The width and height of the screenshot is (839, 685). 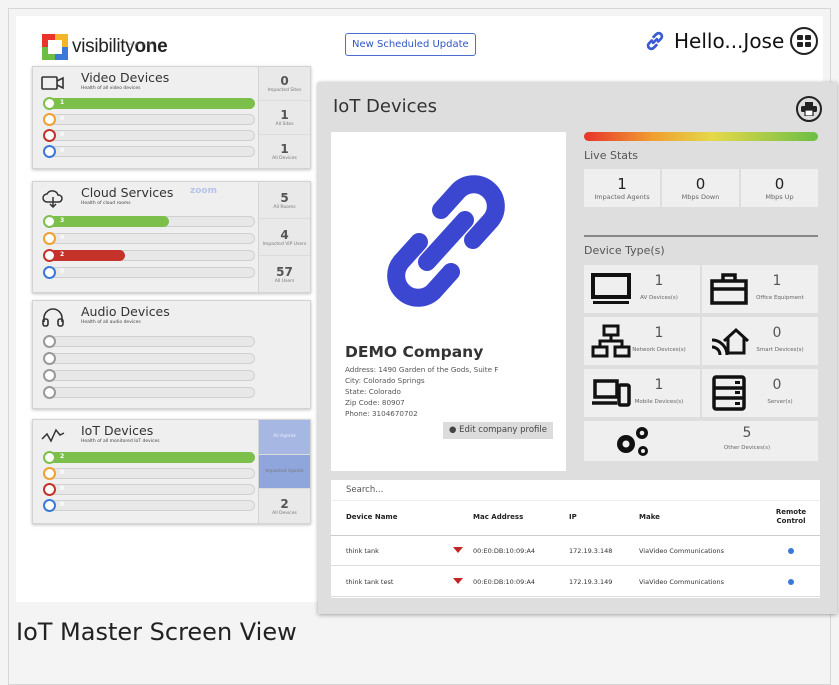 I want to click on video-blue-count: 0, so click(x=62, y=150).